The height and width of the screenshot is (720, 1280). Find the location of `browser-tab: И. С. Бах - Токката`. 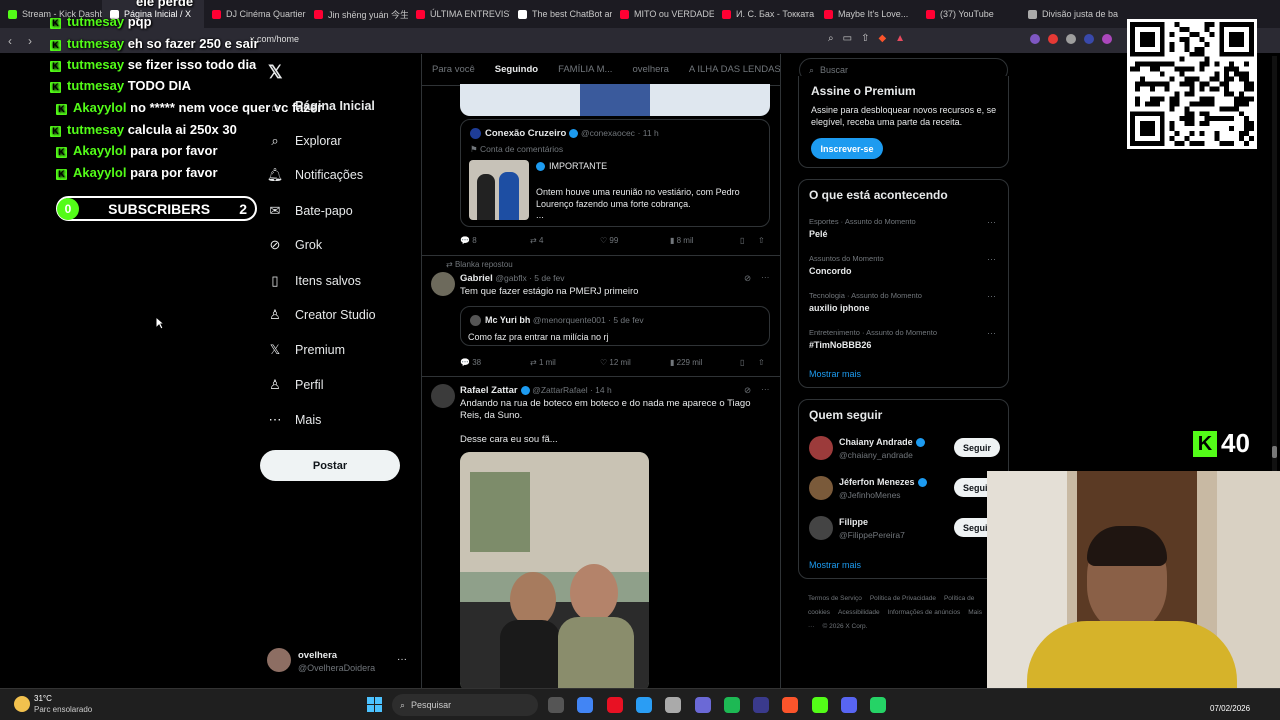

browser-tab: И. С. Бах - Токката is located at coordinates (765, 14).